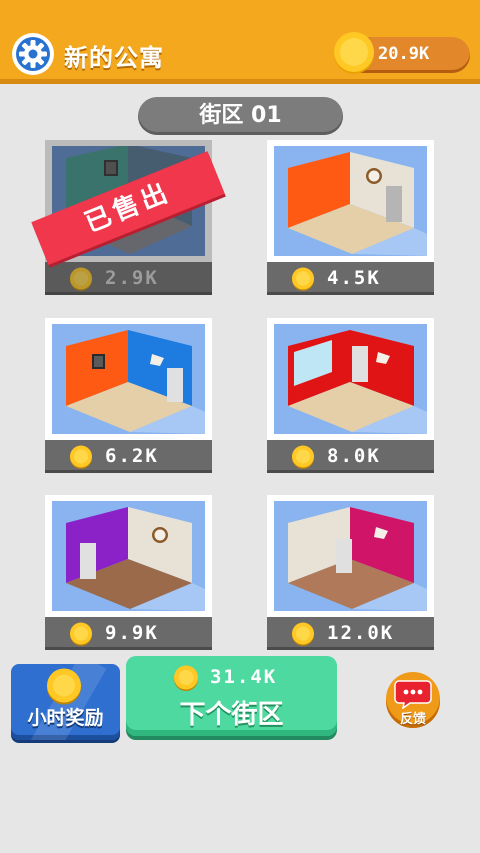 This screenshot has height=853, width=480. I want to click on apartment-price-bar: 12.0K, so click(350, 633).